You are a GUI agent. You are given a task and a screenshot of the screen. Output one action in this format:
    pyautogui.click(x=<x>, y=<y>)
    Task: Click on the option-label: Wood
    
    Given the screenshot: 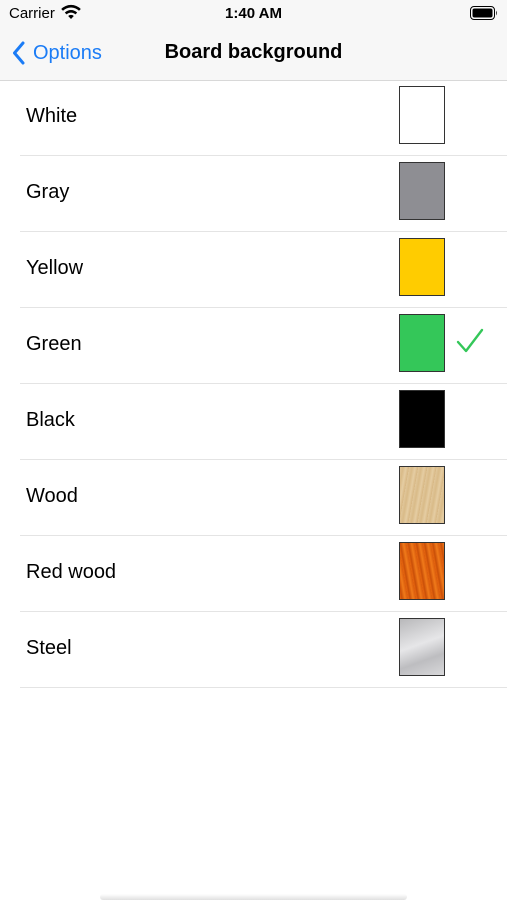 What is the action you would take?
    pyautogui.click(x=52, y=496)
    